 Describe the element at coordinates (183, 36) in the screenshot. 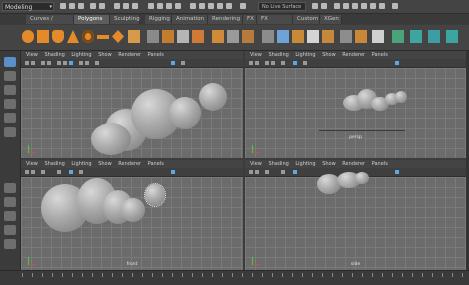

I see `extract-icon` at that location.